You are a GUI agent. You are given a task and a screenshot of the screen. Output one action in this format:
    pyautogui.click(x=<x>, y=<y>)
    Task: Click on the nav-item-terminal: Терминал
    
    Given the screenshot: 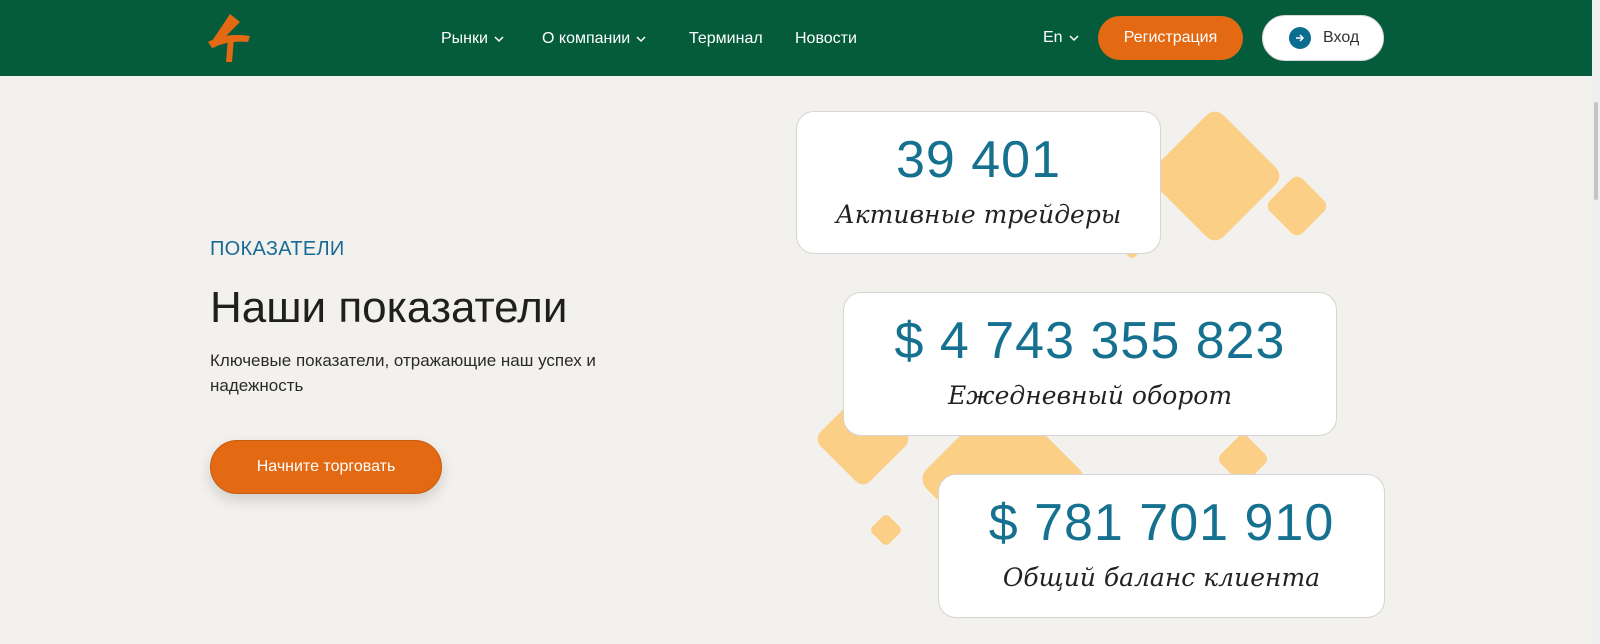 What is the action you would take?
    pyautogui.click(x=726, y=39)
    